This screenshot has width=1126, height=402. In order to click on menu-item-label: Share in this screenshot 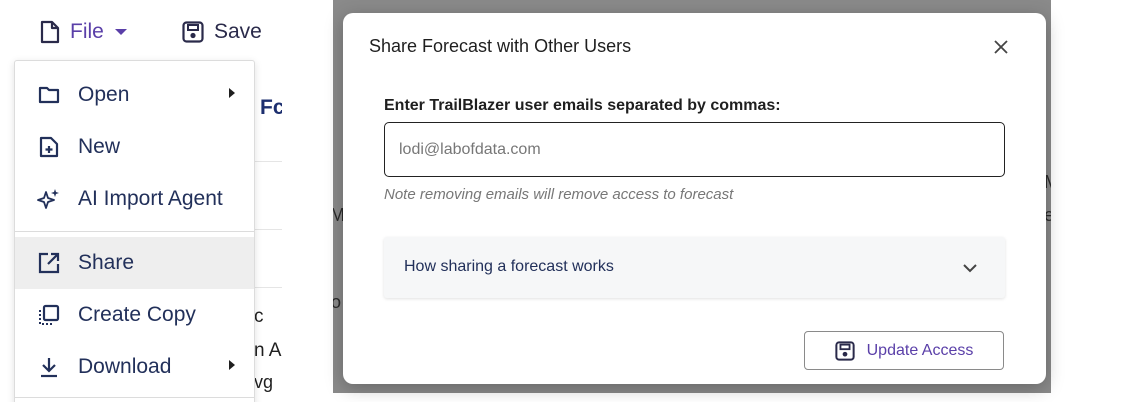, I will do `click(106, 262)`.